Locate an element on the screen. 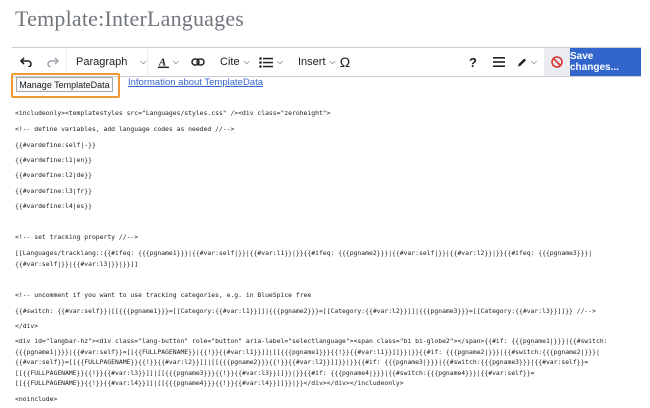 This screenshot has width=650, height=408. omega-icon: Ω is located at coordinates (345, 62).